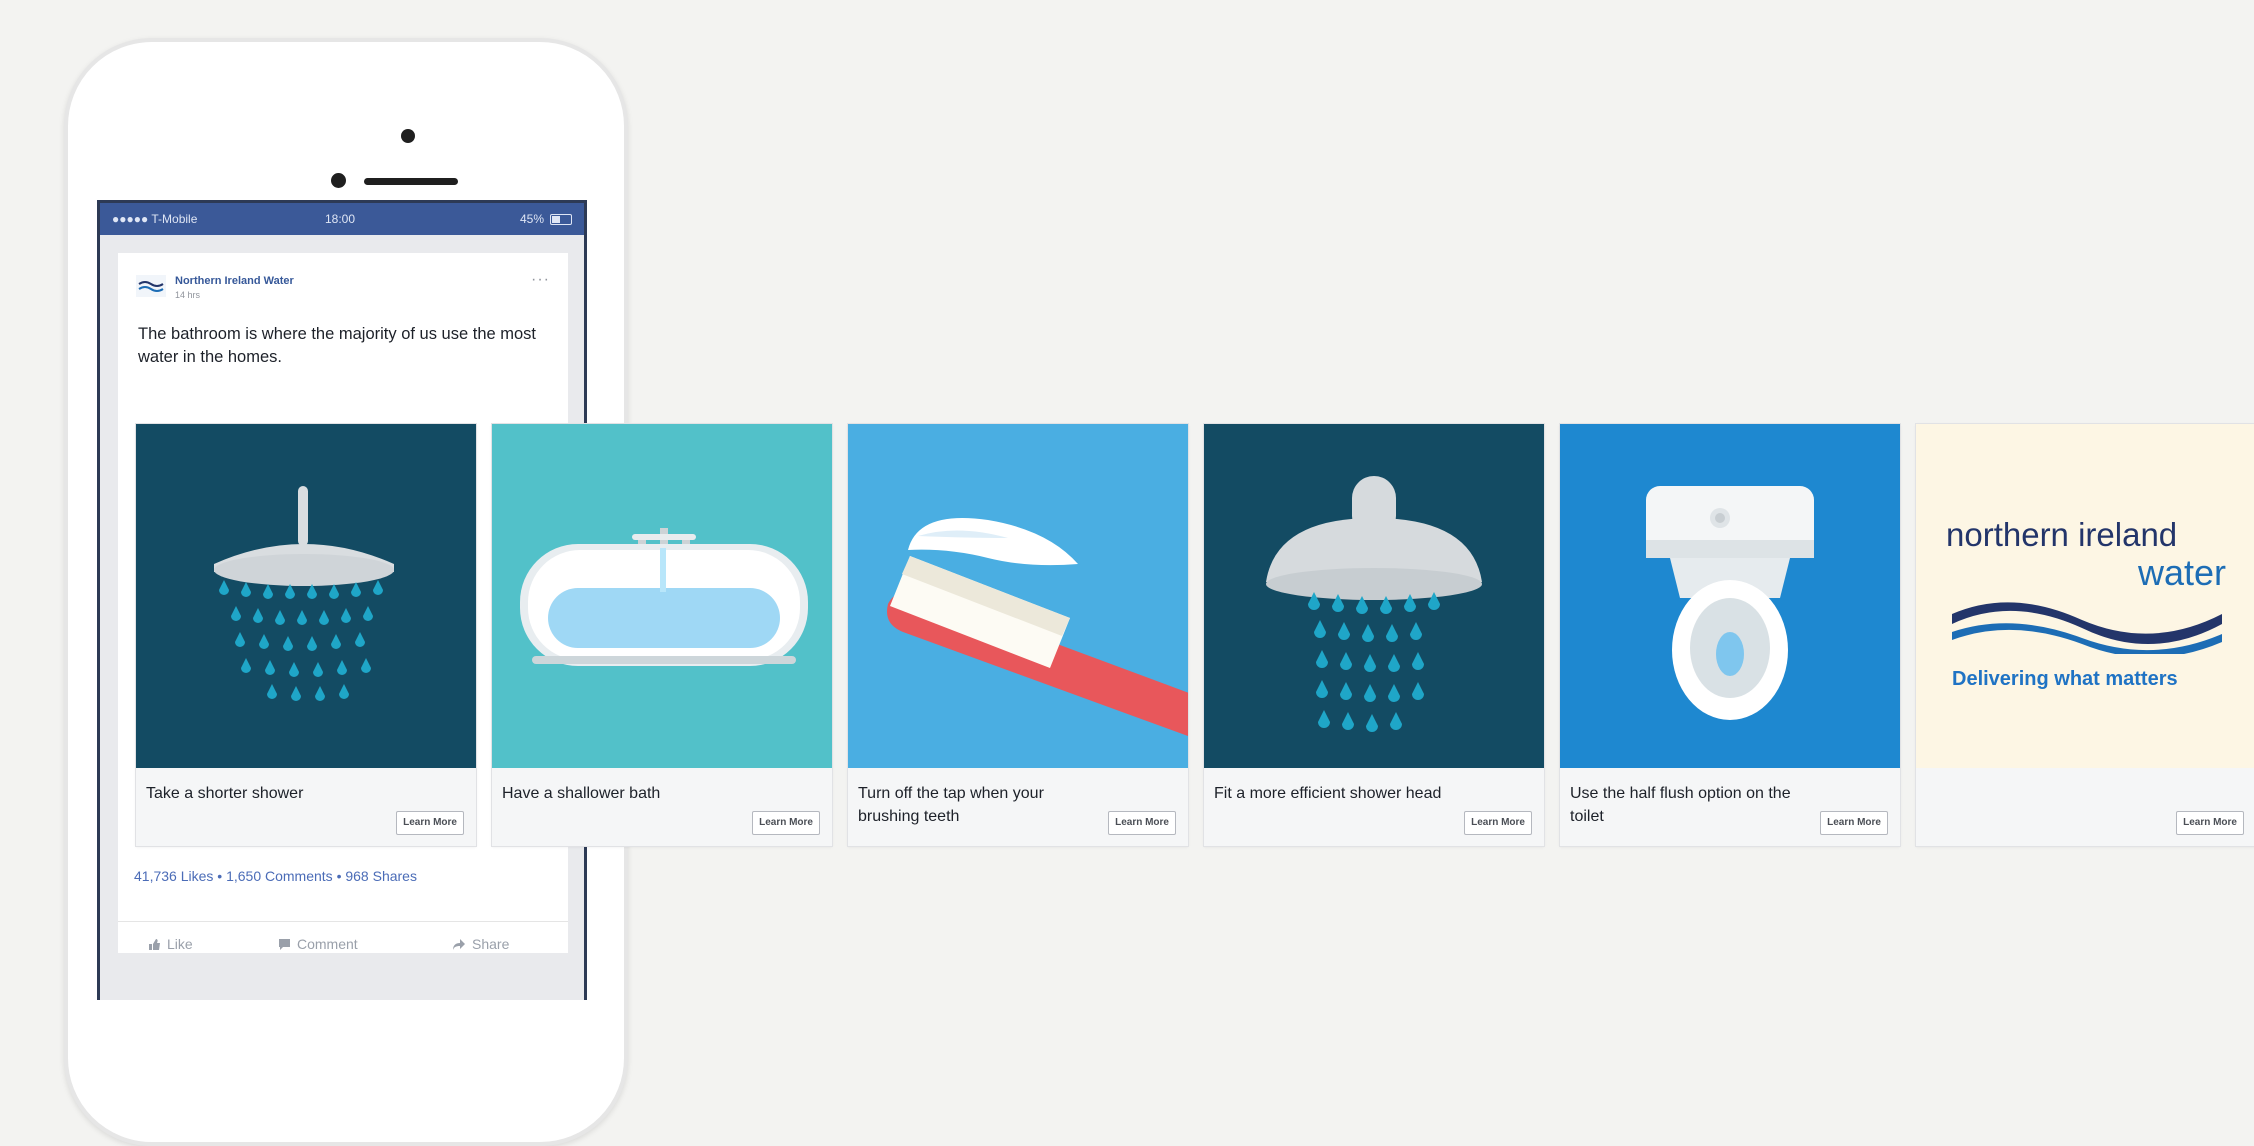  I want to click on page-avatar, so click(151, 286).